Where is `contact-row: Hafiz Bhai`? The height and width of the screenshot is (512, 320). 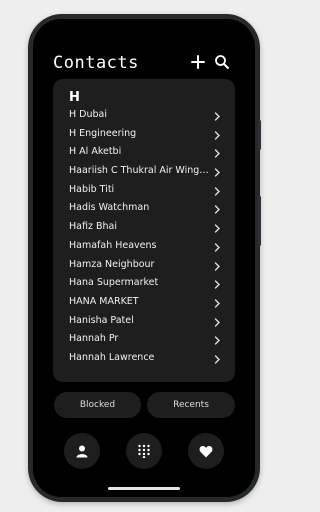 contact-row: Hafiz Bhai is located at coordinates (144, 228).